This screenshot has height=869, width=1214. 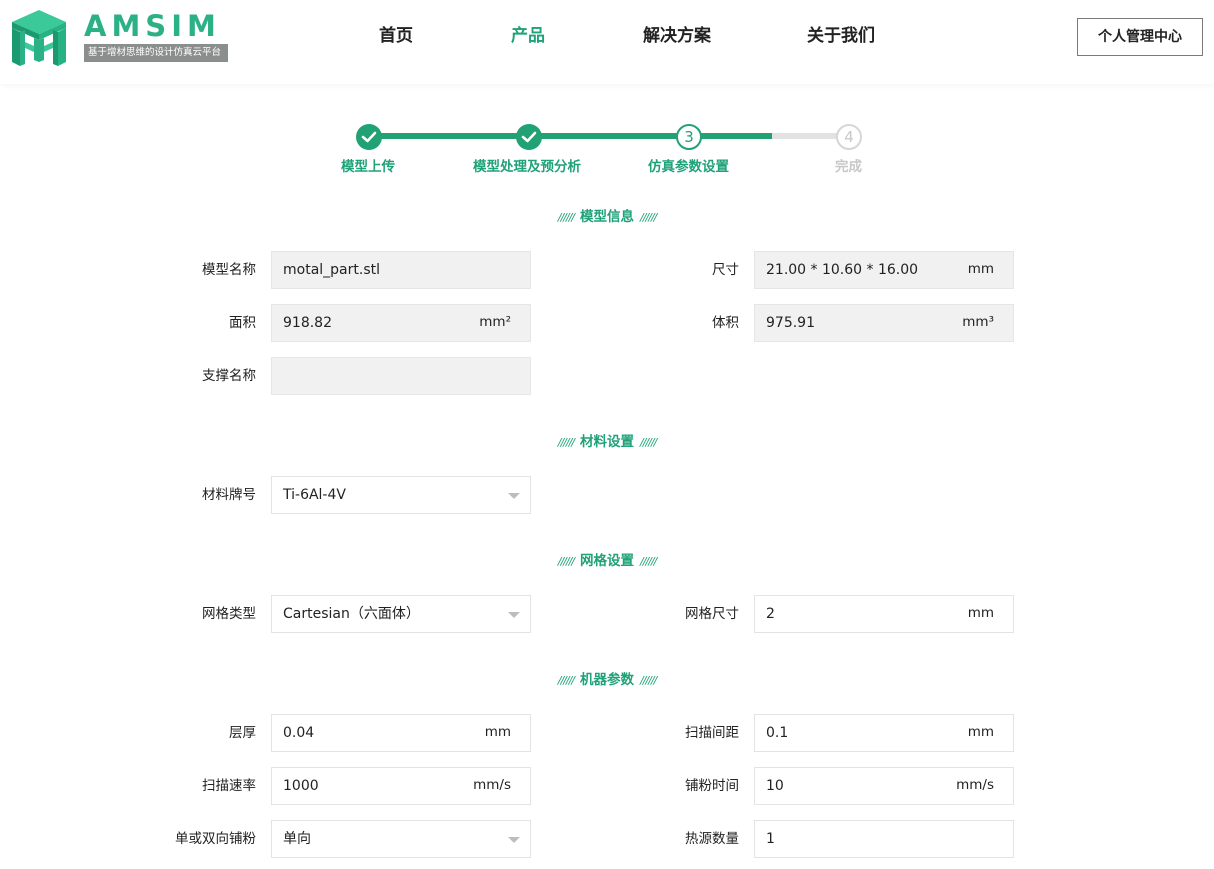 I want to click on volume-label: 体积, so click(x=725, y=323).